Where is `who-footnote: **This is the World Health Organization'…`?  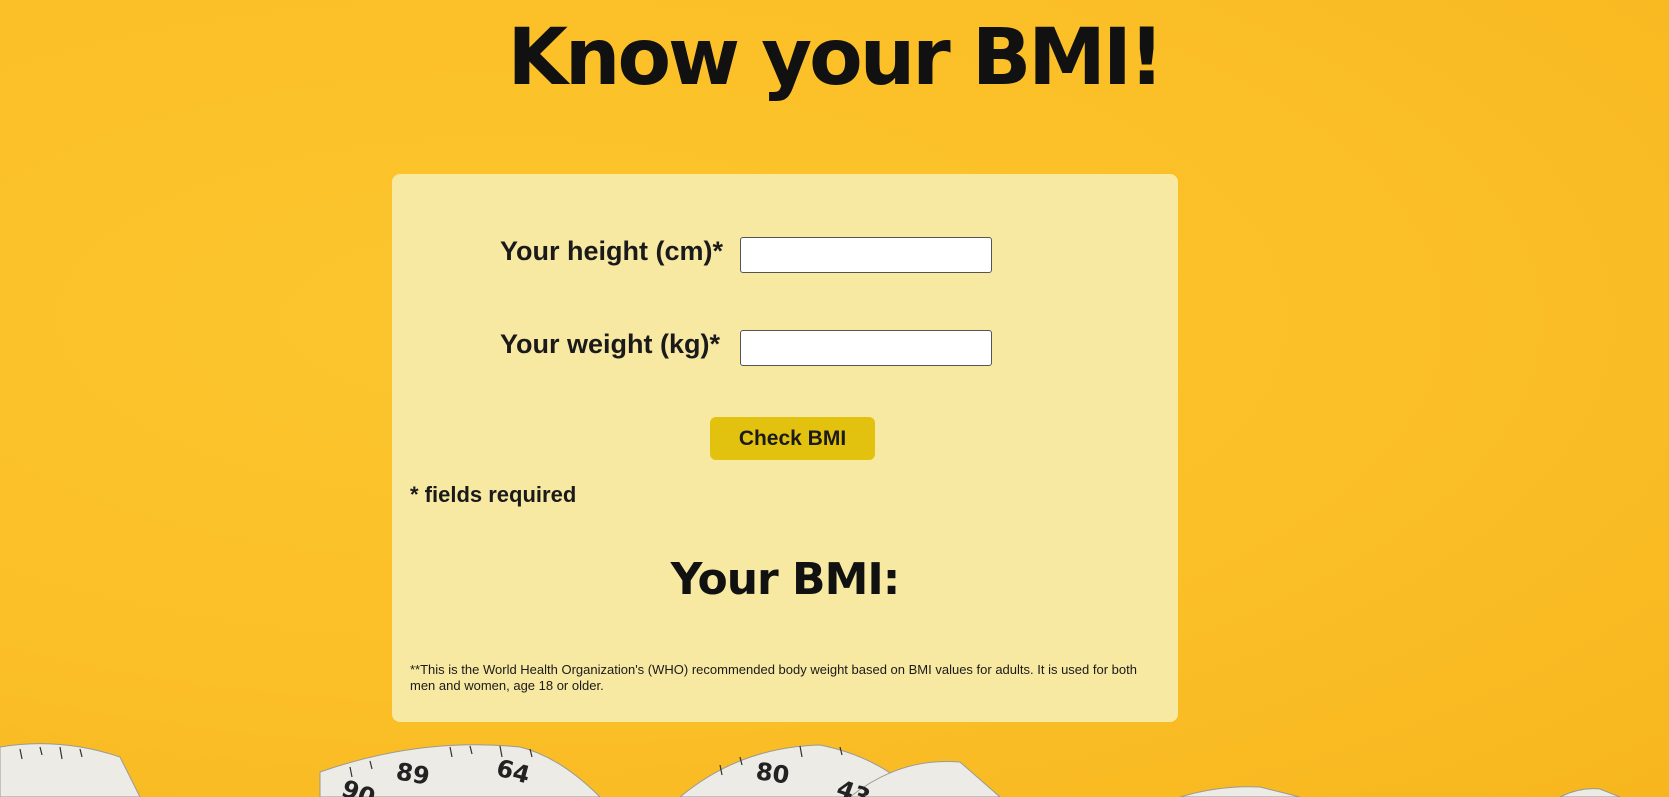 who-footnote: **This is the World Health Organization'… is located at coordinates (773, 677).